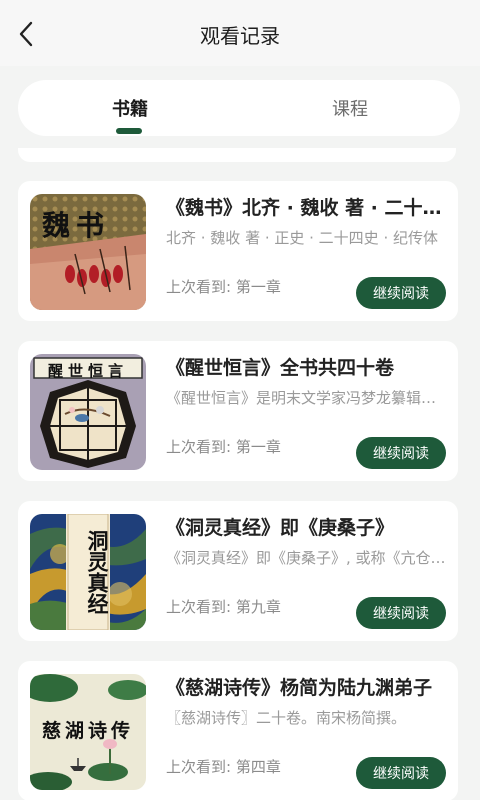  Describe the element at coordinates (307, 208) in the screenshot. I see `book-title: 《魏书》北齐 · 魏收 著 · 二十四史` at that location.